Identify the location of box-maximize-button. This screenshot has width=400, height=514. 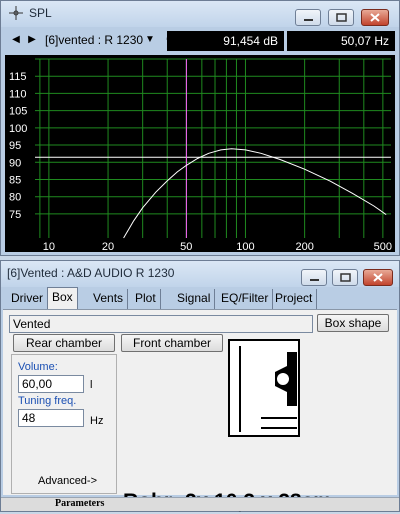
(345, 277).